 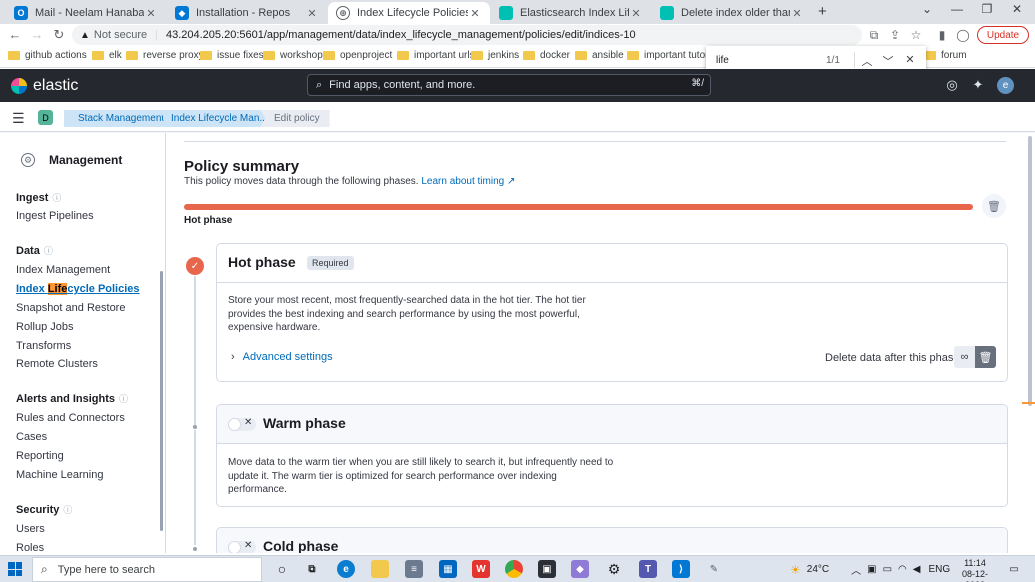 I want to click on settings-icon: ⚙, so click(x=614, y=569).